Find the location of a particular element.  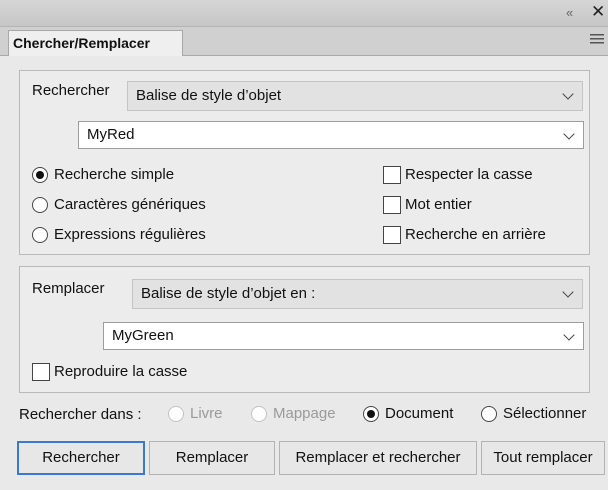

scope-selectionner: Sélectionner is located at coordinates (541, 415).